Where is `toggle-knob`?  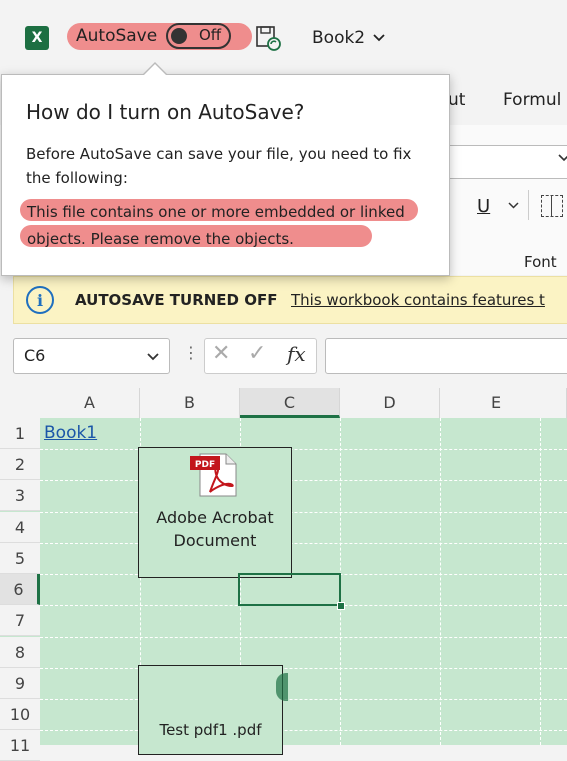
toggle-knob is located at coordinates (179, 36).